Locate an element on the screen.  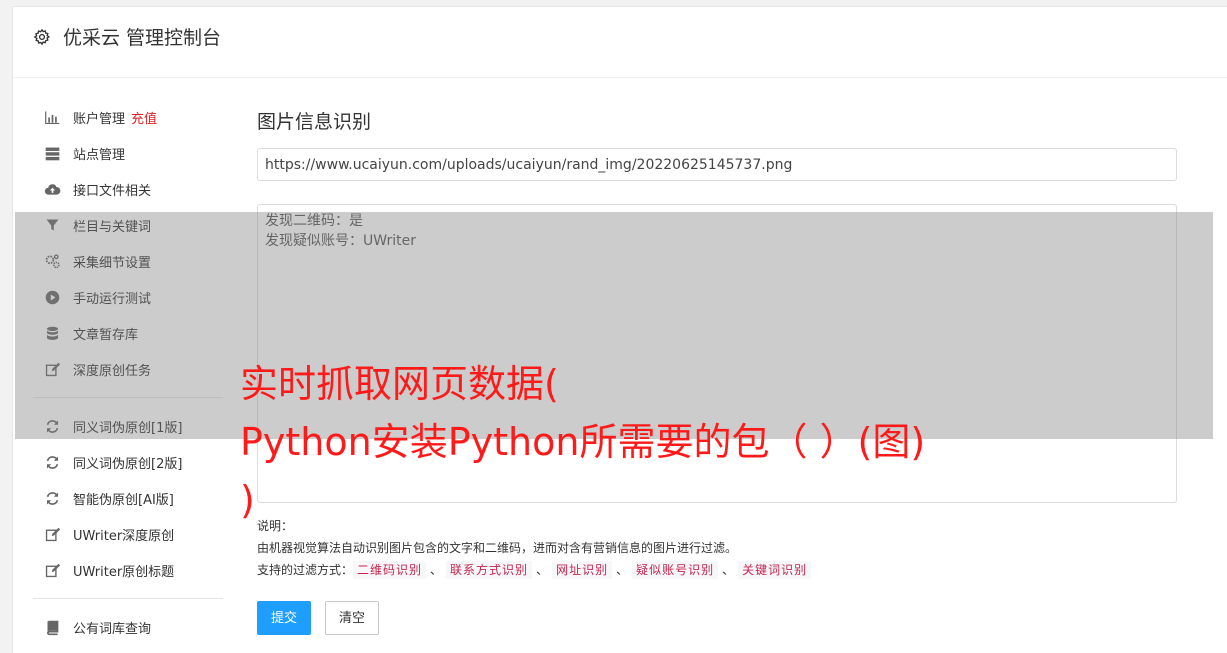
gear-icon is located at coordinates (42, 37).